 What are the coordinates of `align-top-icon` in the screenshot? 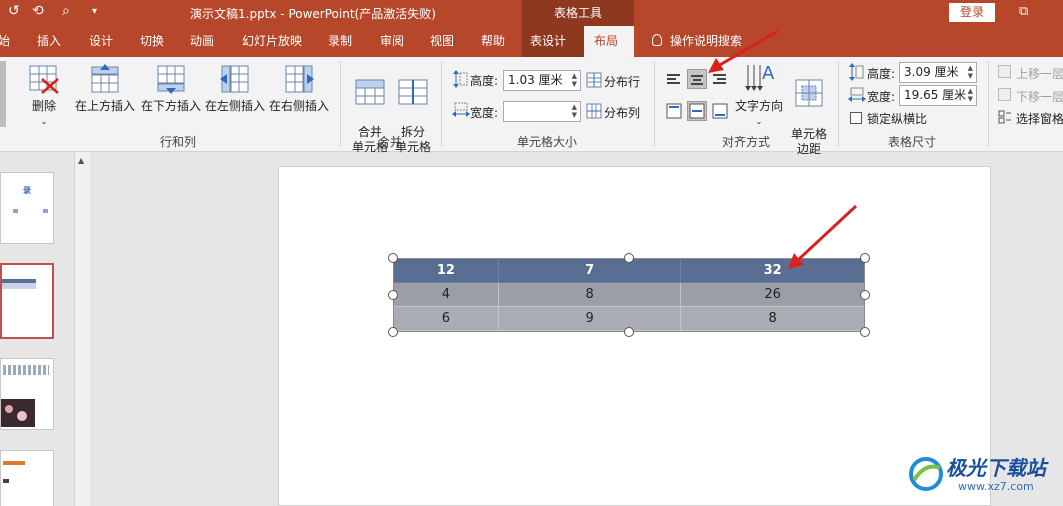 It's located at (674, 111).